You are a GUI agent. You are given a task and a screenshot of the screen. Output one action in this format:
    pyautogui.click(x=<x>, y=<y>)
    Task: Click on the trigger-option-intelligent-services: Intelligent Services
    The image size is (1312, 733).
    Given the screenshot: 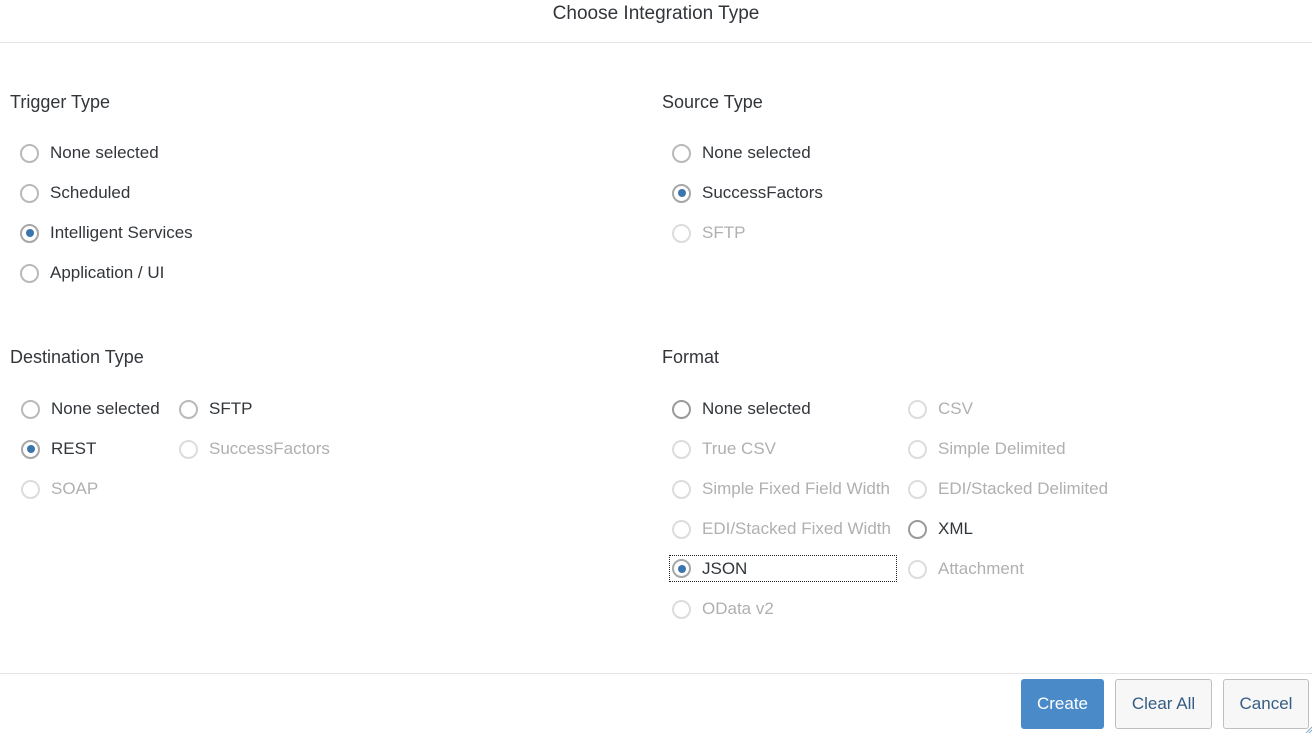 What is the action you would take?
    pyautogui.click(x=106, y=233)
    